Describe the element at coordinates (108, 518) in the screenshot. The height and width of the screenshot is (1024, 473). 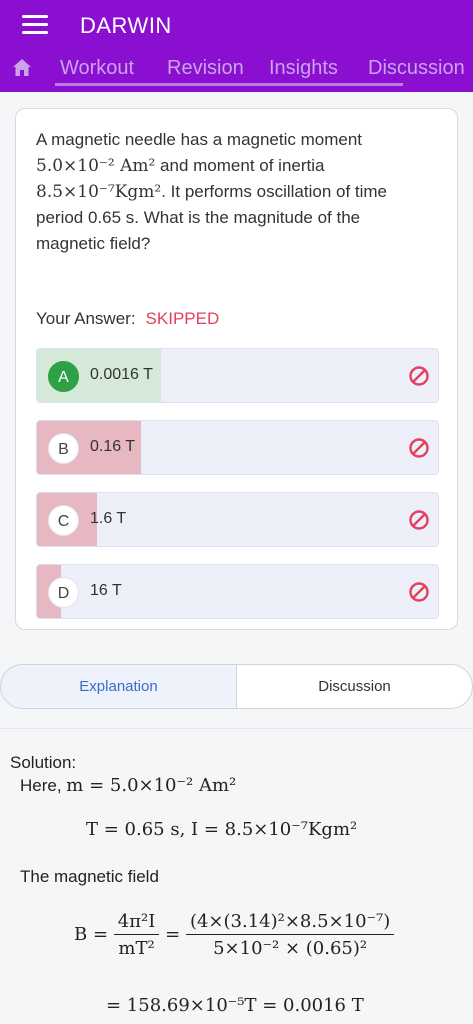
I see `option-text: 1.6 T` at that location.